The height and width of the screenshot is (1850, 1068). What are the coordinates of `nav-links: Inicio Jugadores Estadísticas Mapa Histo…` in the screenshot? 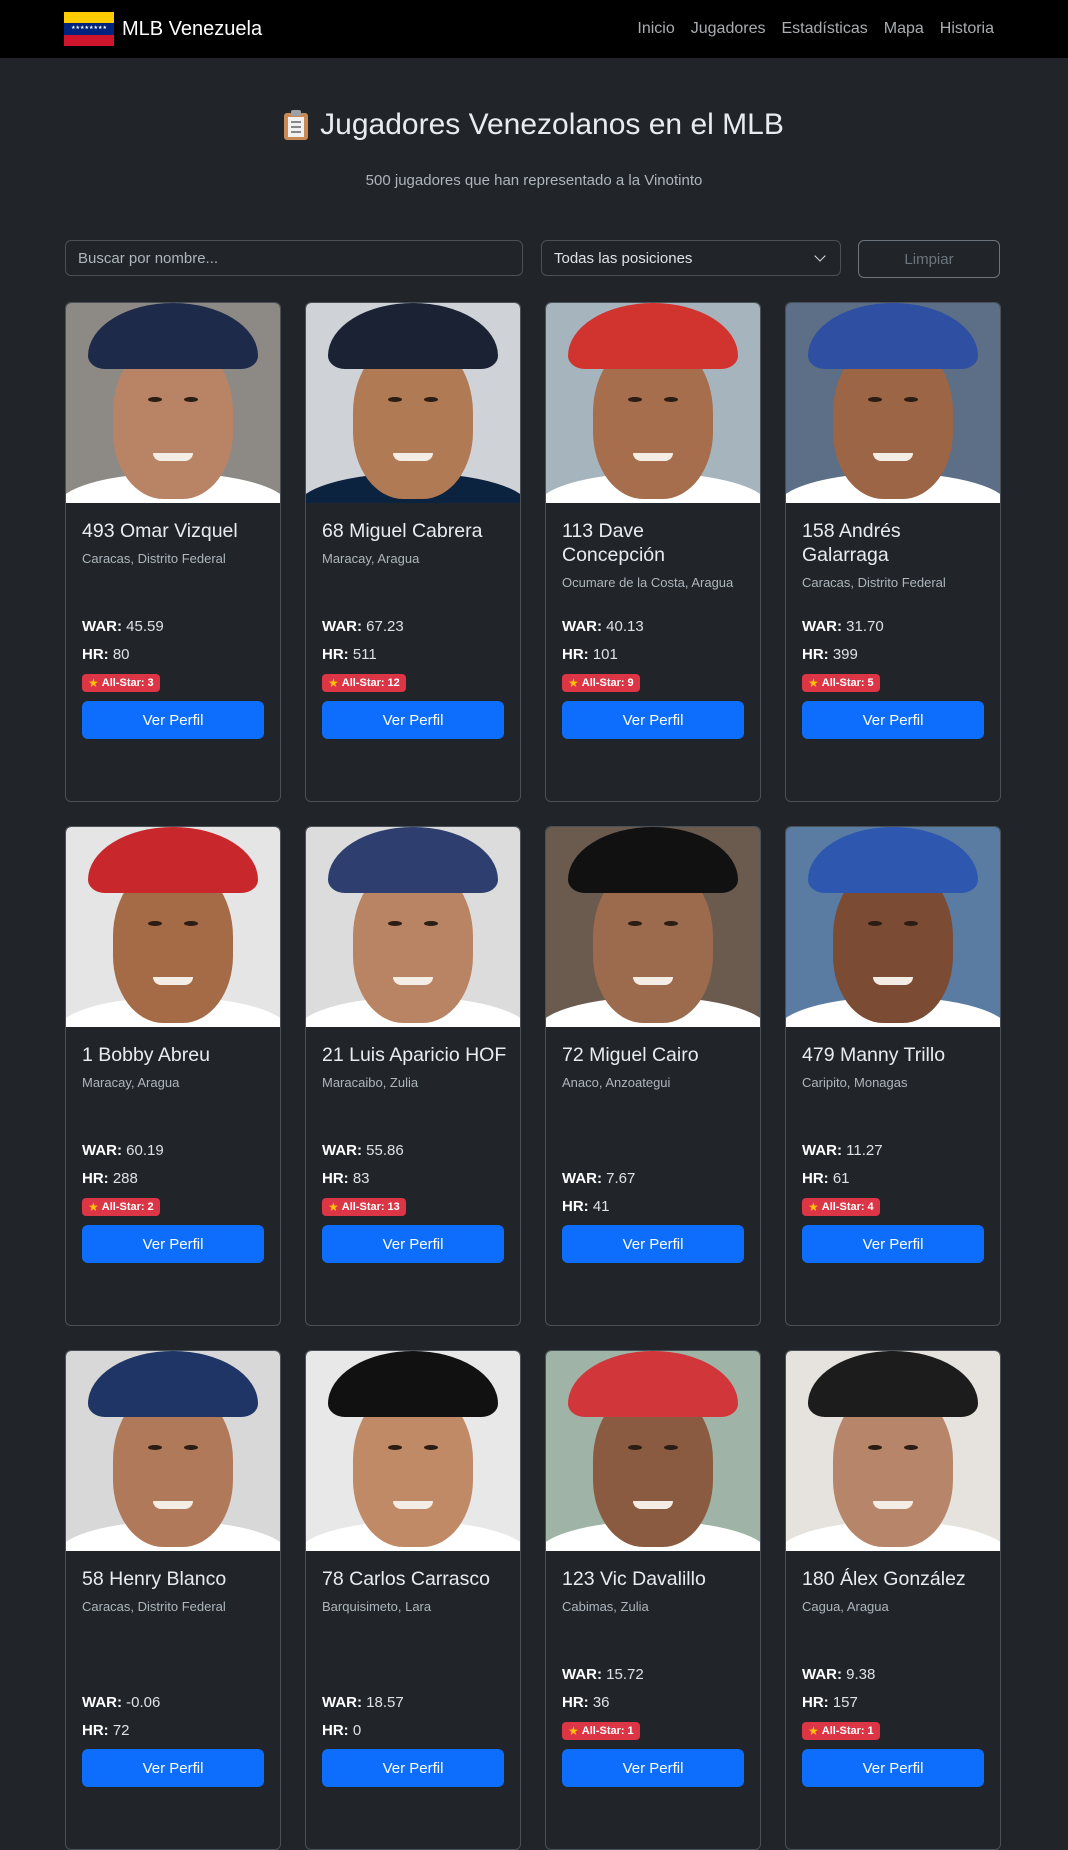 It's located at (815, 29).